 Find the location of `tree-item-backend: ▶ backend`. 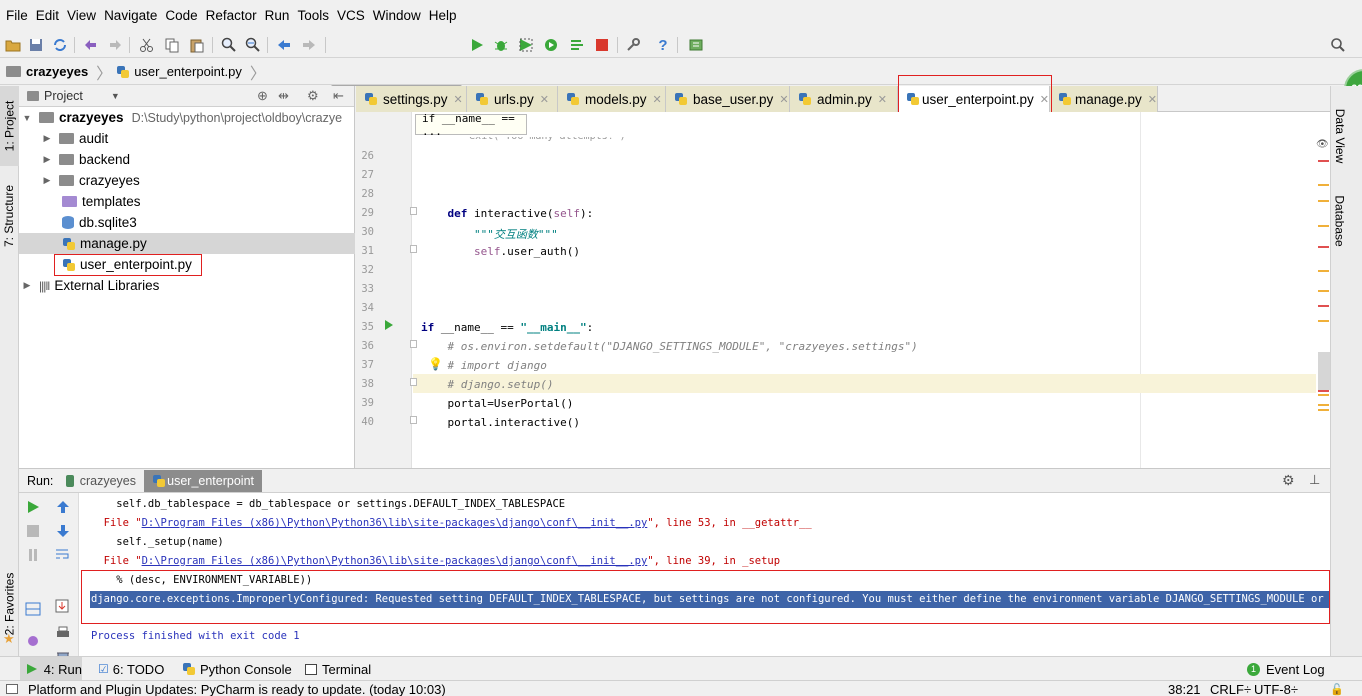

tree-item-backend: ▶ backend is located at coordinates (187, 159).